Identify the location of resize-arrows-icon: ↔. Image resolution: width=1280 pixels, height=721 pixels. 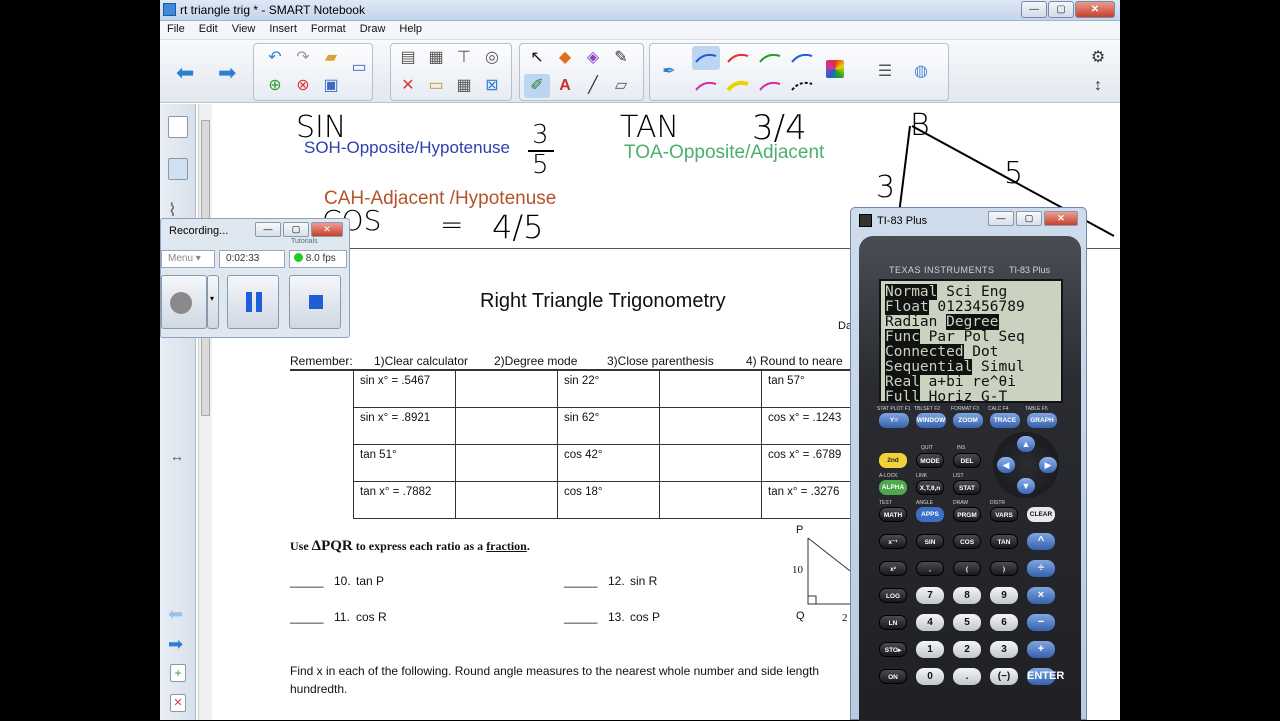
(177, 456).